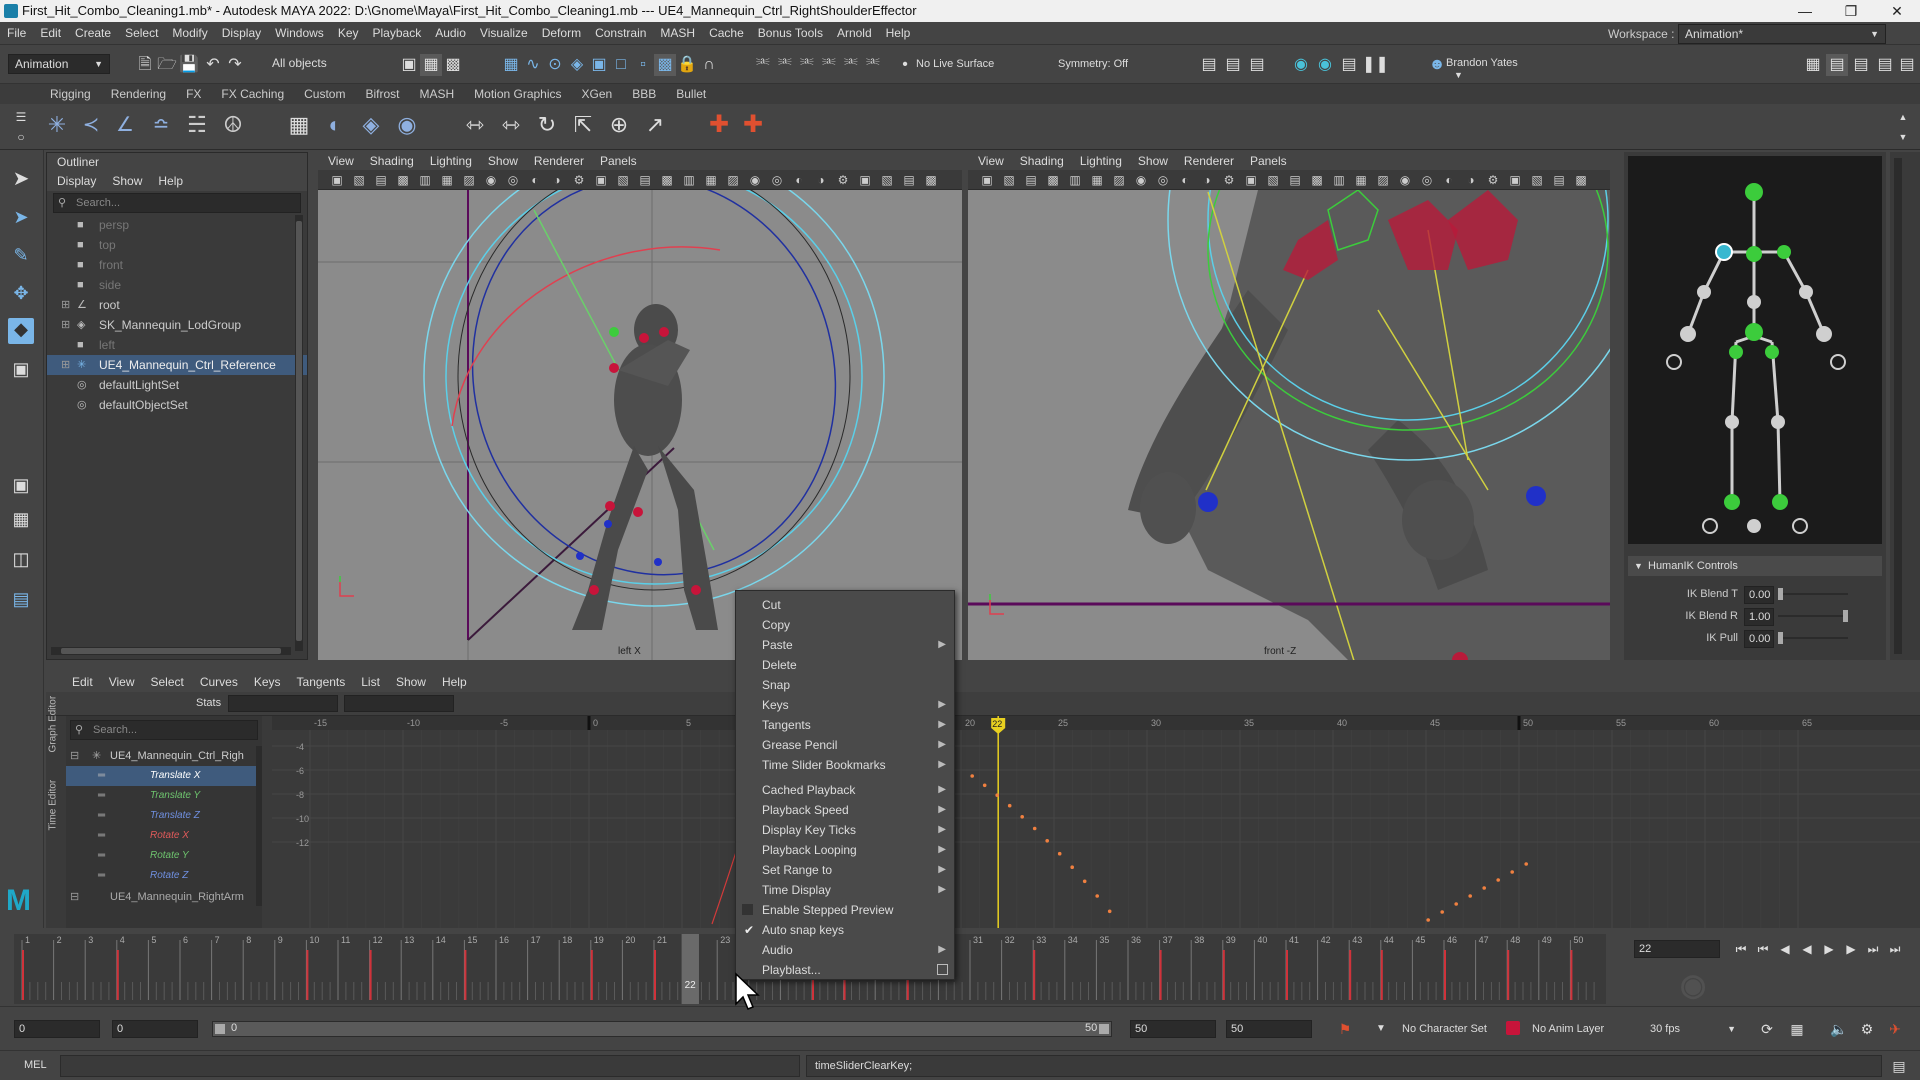 The image size is (1920, 1080). Describe the element at coordinates (620, 33) in the screenshot. I see `menu-constrain: Constrain` at that location.